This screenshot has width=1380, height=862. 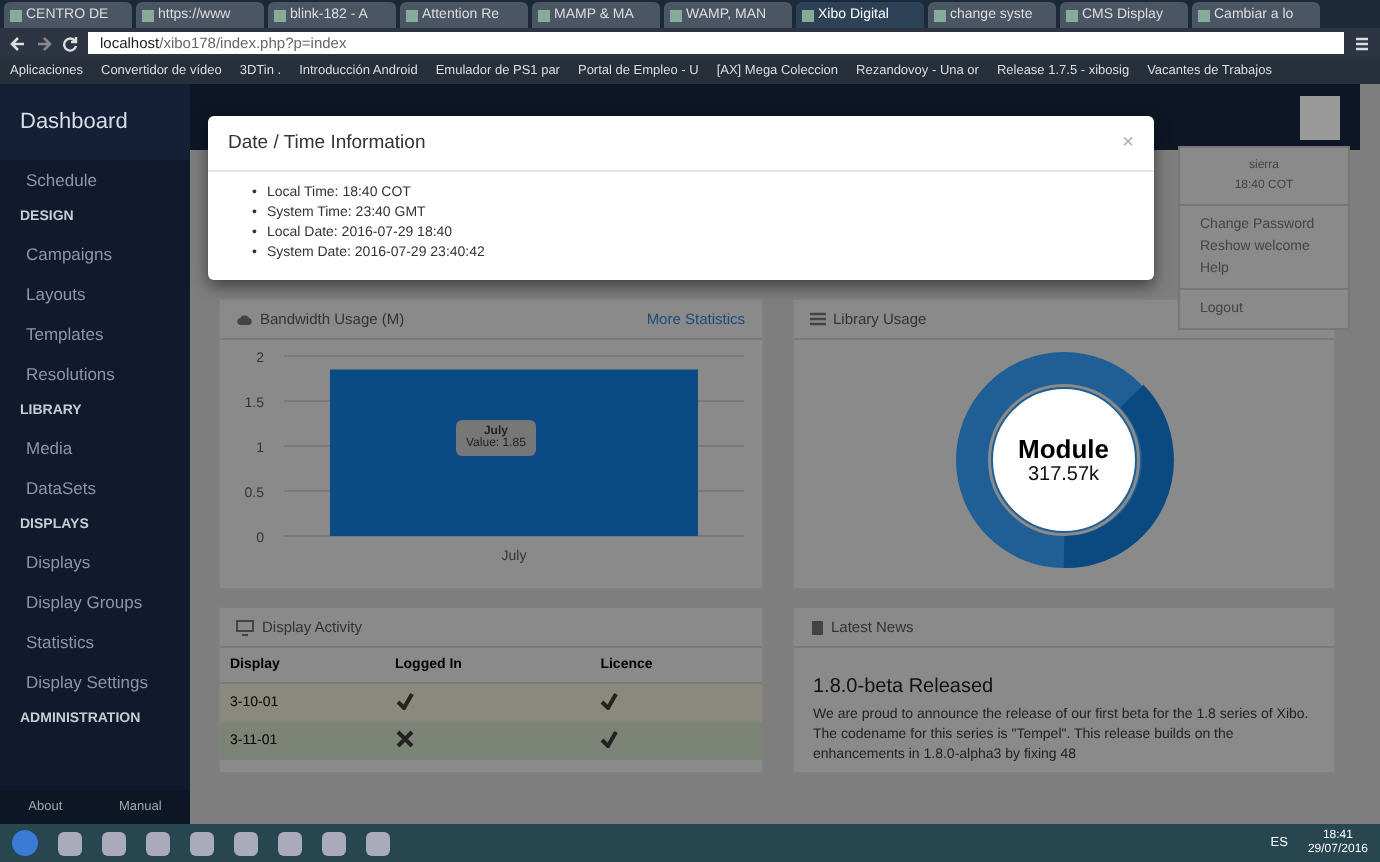 I want to click on sidebar-item: Campaigns, so click(x=95, y=254).